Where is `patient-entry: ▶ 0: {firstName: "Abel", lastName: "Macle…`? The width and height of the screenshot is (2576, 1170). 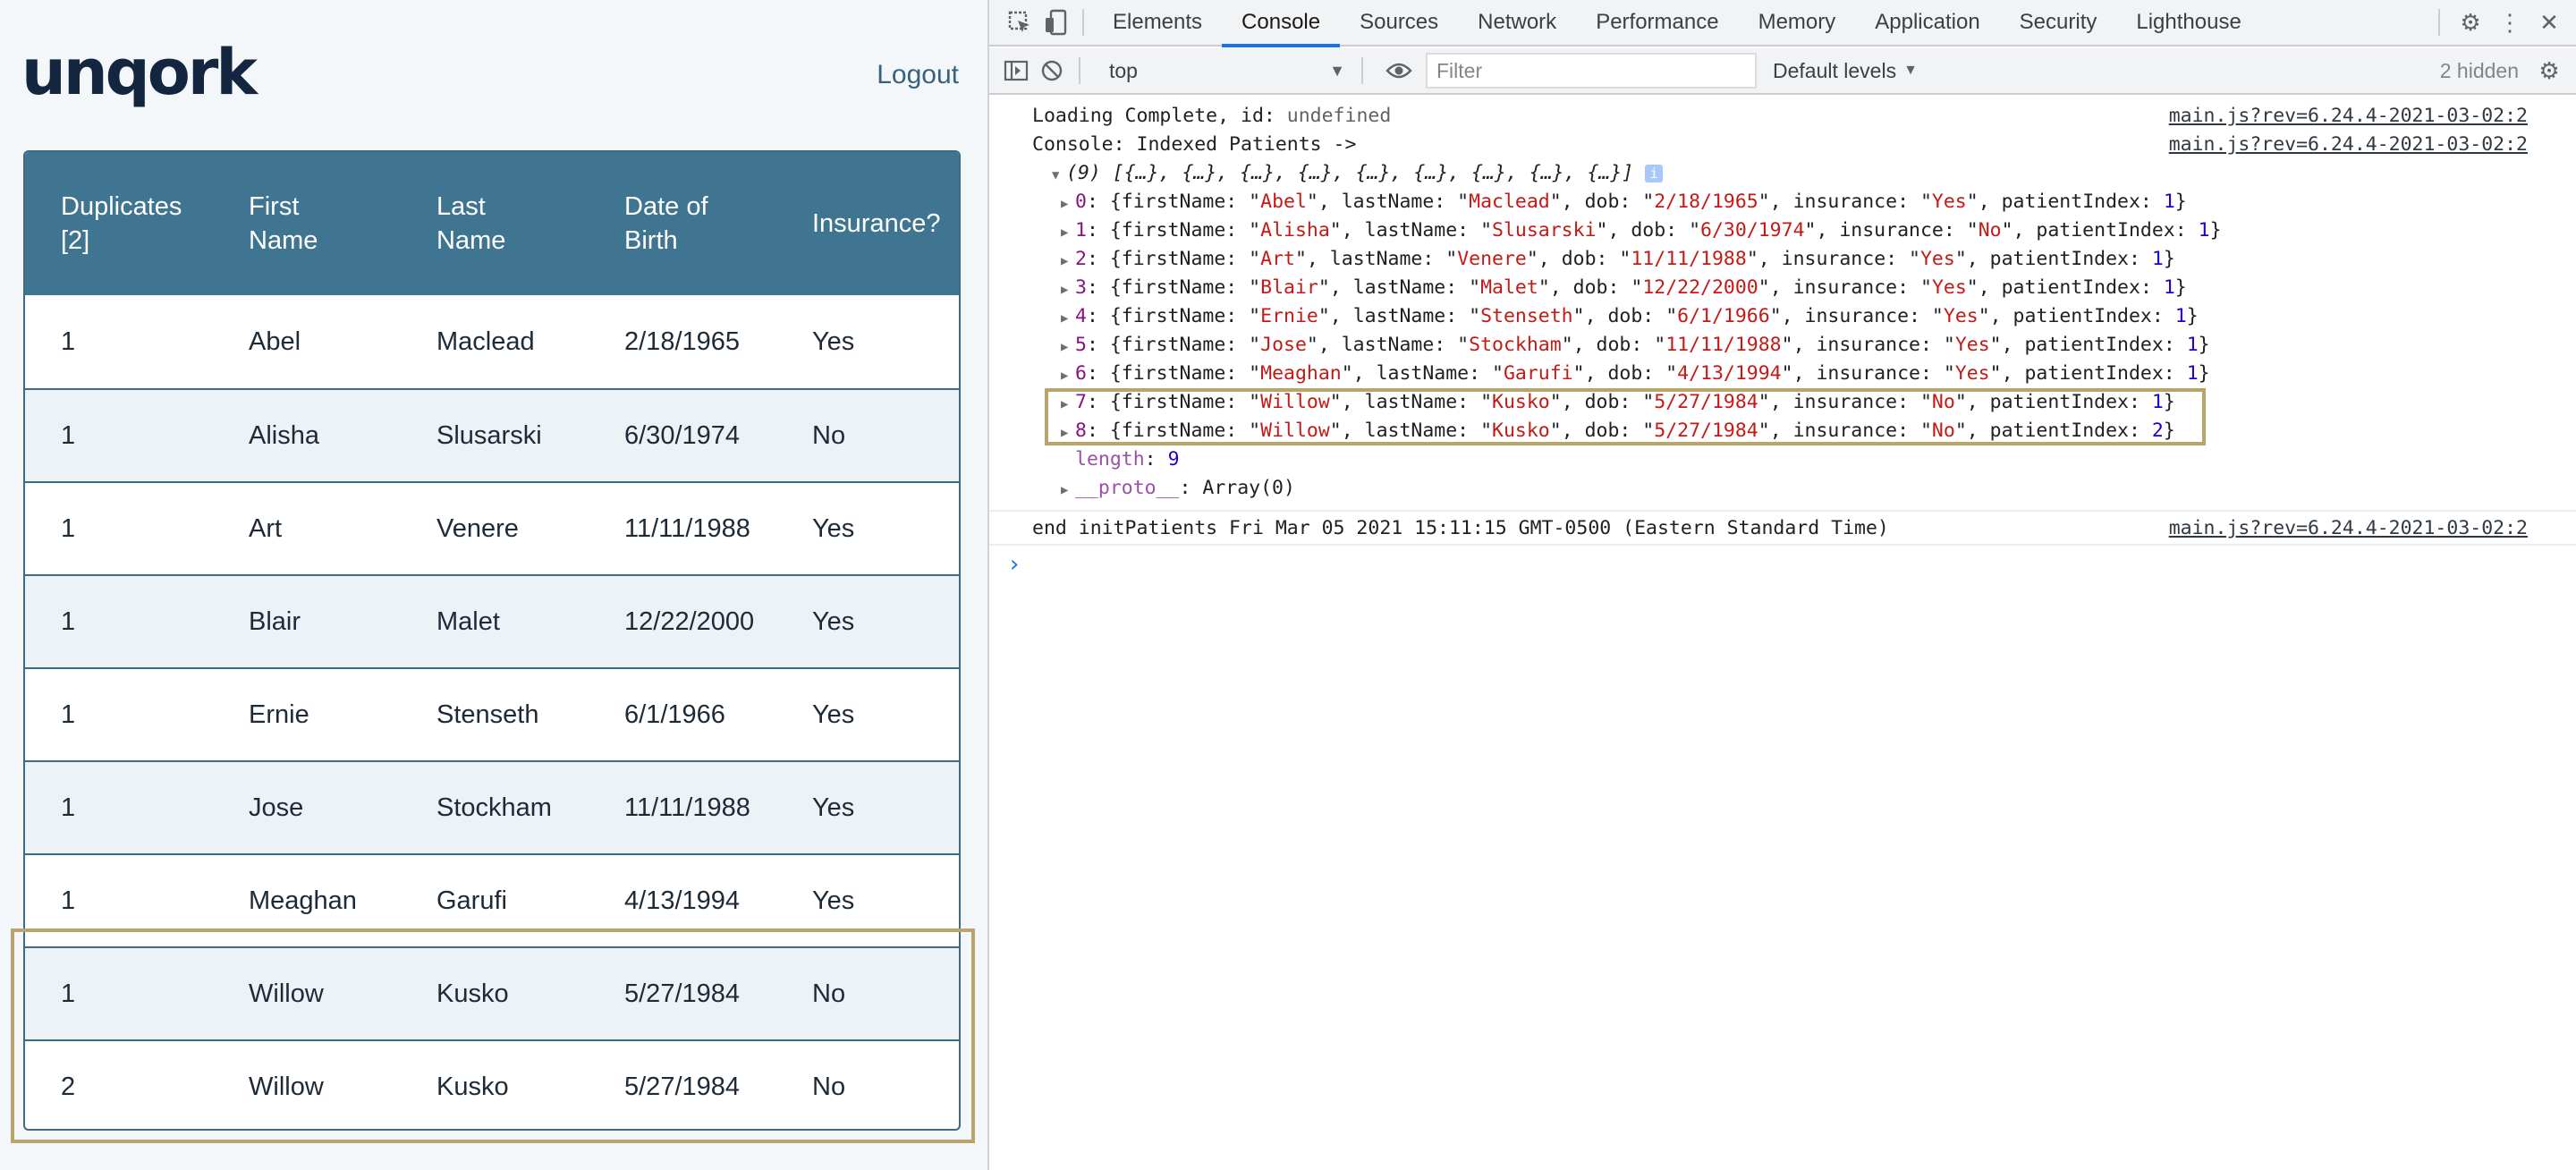
patient-entry: ▶ 0: {firstName: "Abel", lastName: "Macle… is located at coordinates (1782, 202).